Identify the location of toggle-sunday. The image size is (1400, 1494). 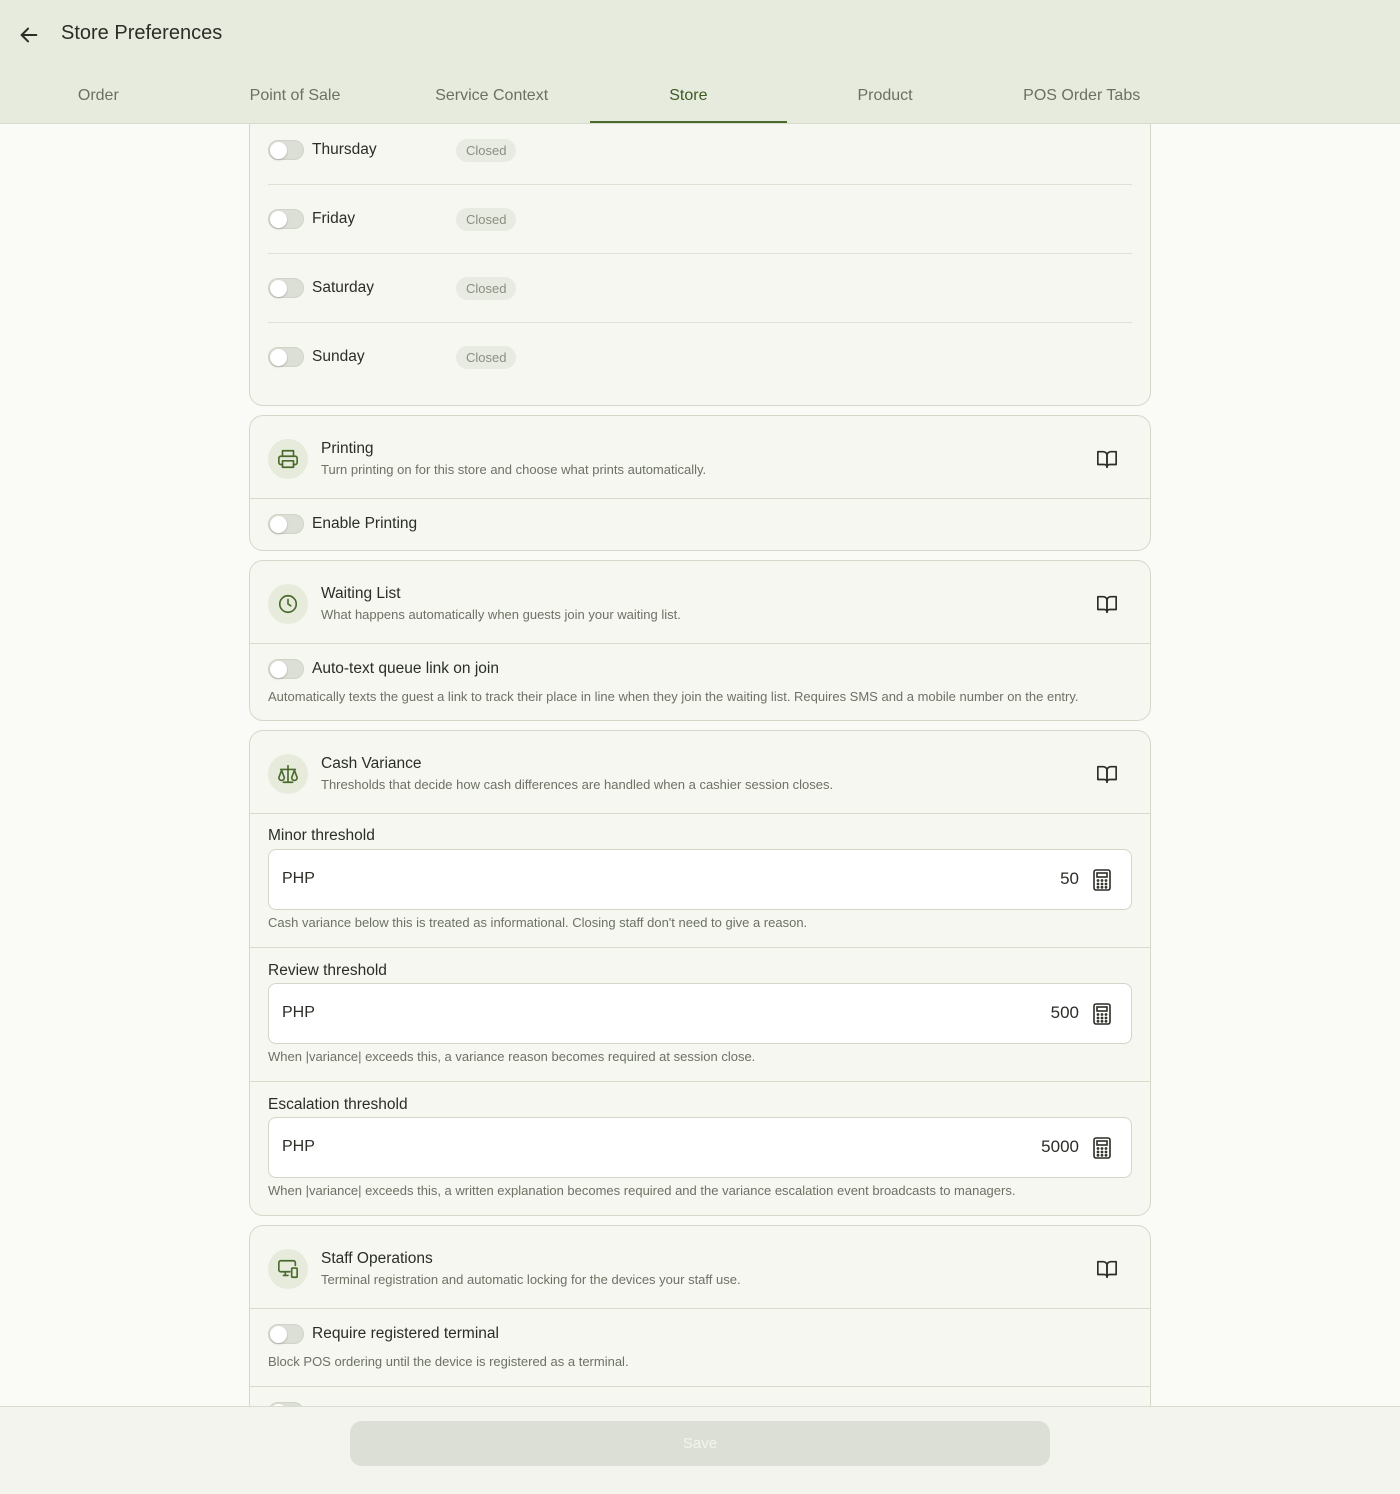
(286, 357).